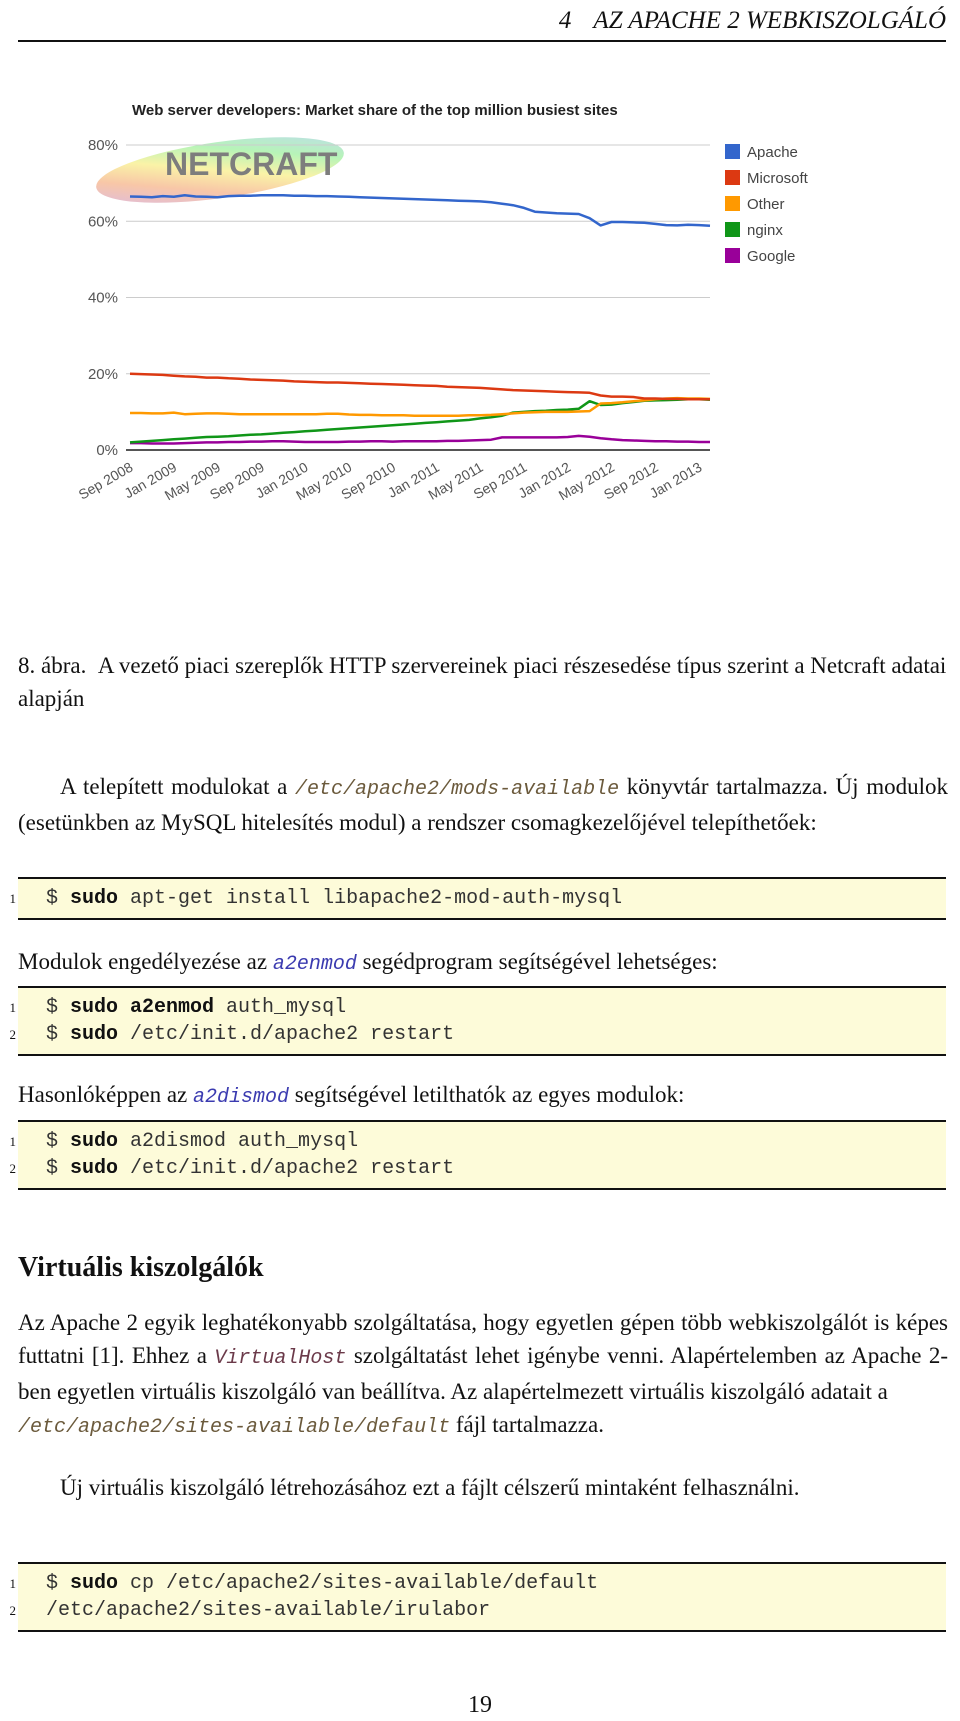 This screenshot has height=1721, width=960. I want to click on netcraft-logo: NETCRAFT, so click(220, 170).